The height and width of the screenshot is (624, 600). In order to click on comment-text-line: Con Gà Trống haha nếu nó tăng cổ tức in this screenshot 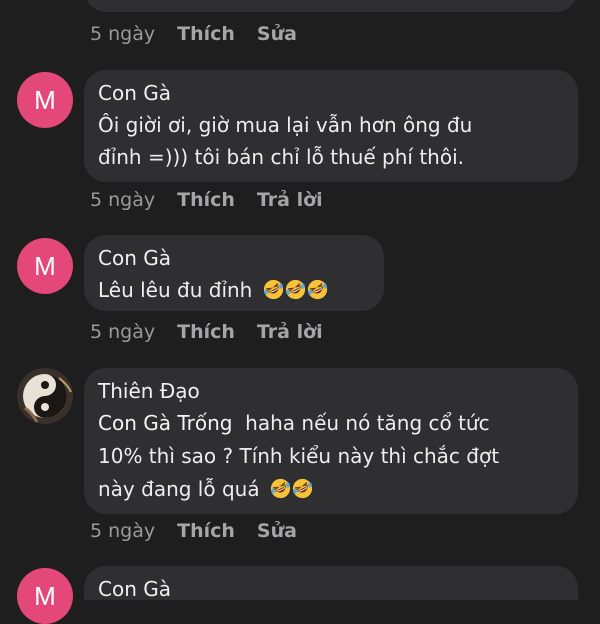, I will do `click(331, 423)`.